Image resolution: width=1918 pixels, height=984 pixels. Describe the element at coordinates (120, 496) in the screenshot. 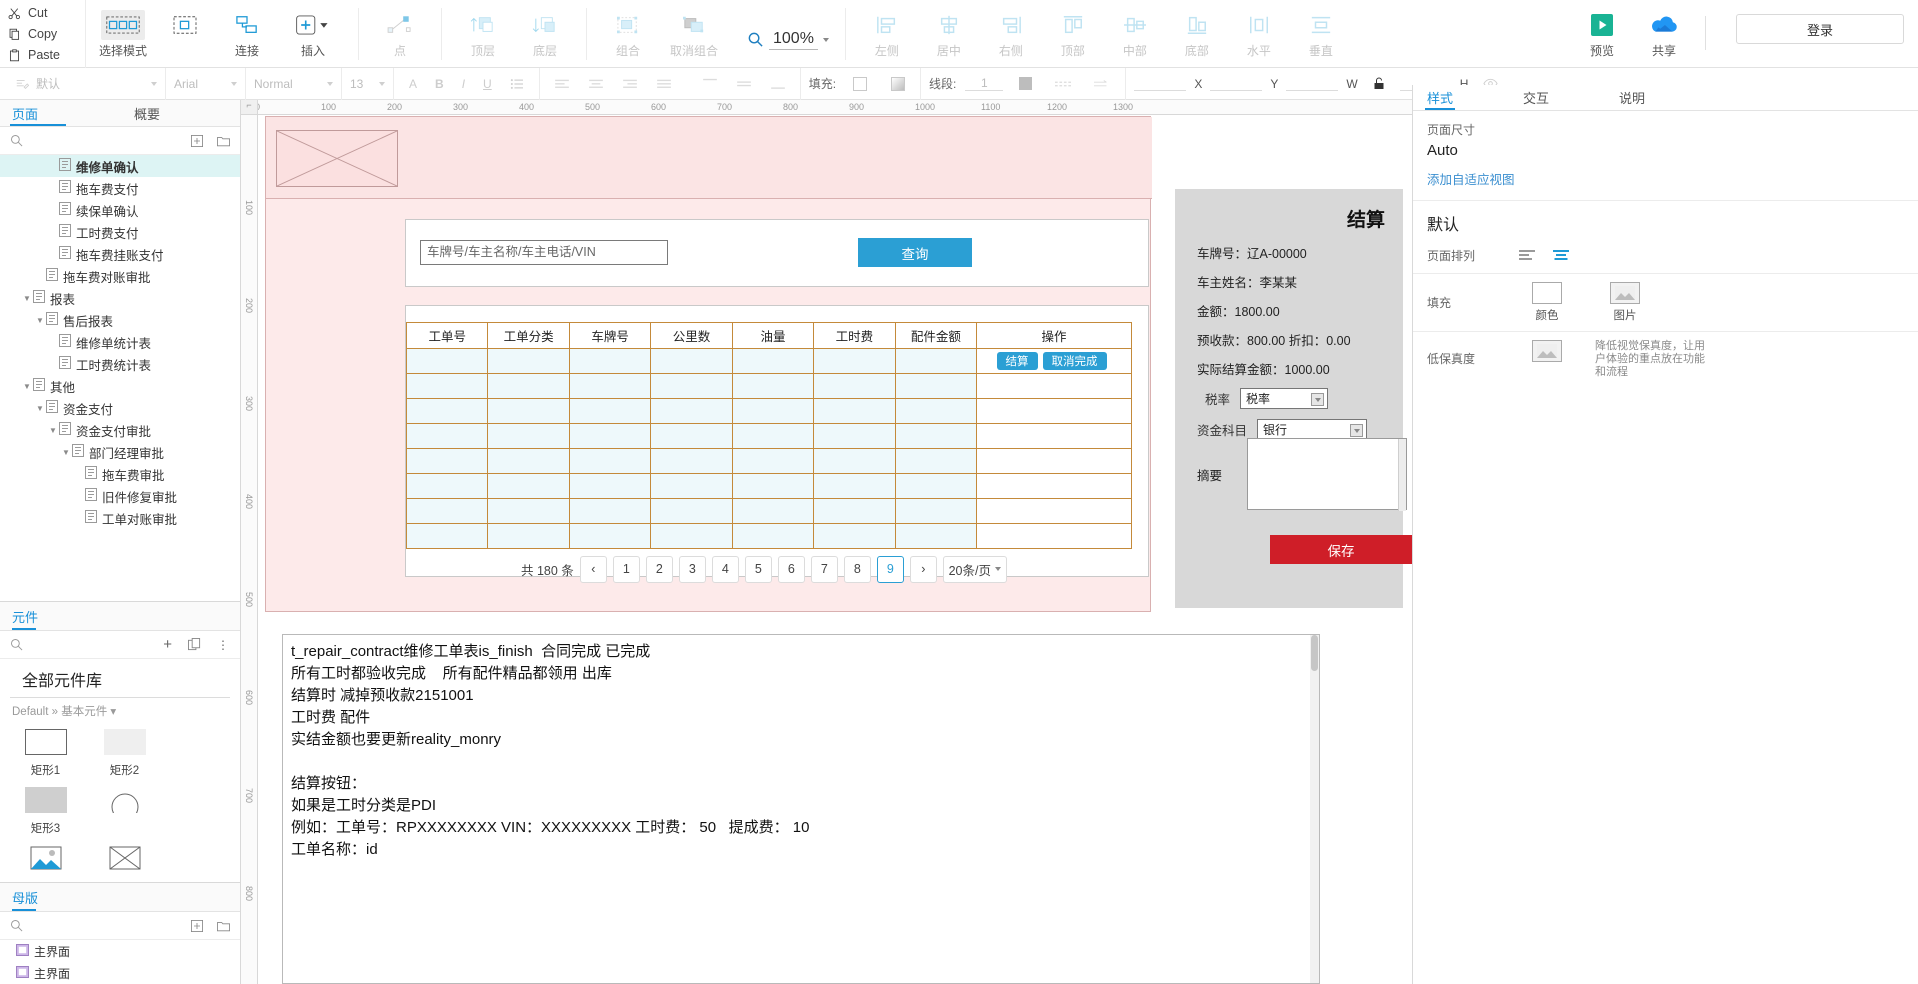

I see `sidebar-item-旧件修复审批: 旧件修复审批` at that location.